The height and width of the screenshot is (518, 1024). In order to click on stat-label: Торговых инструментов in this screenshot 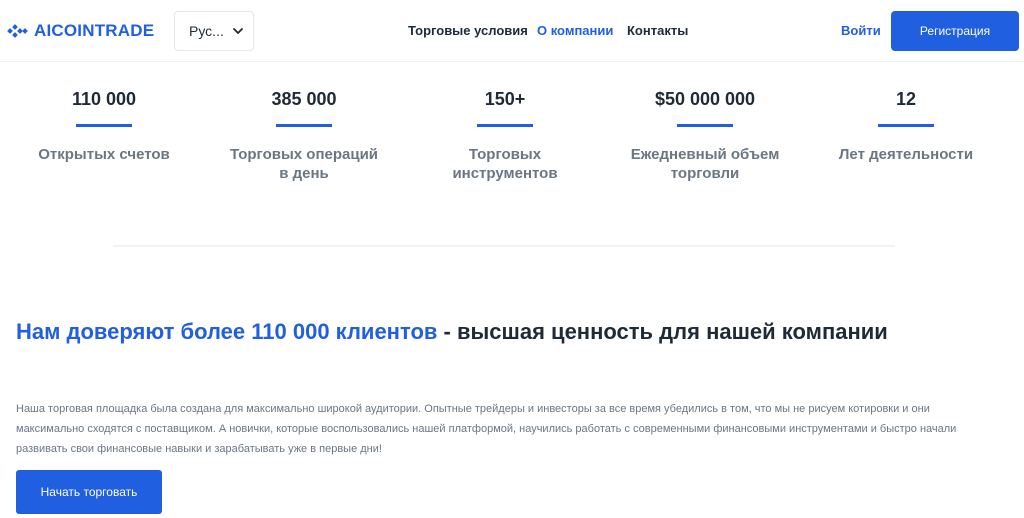, I will do `click(505, 164)`.